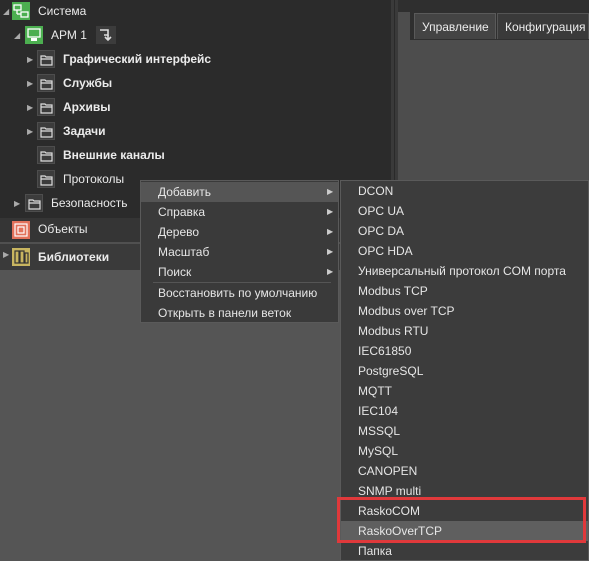  I want to click on menu-item-restore-default: Восстановить по умолчанию, so click(239, 293).